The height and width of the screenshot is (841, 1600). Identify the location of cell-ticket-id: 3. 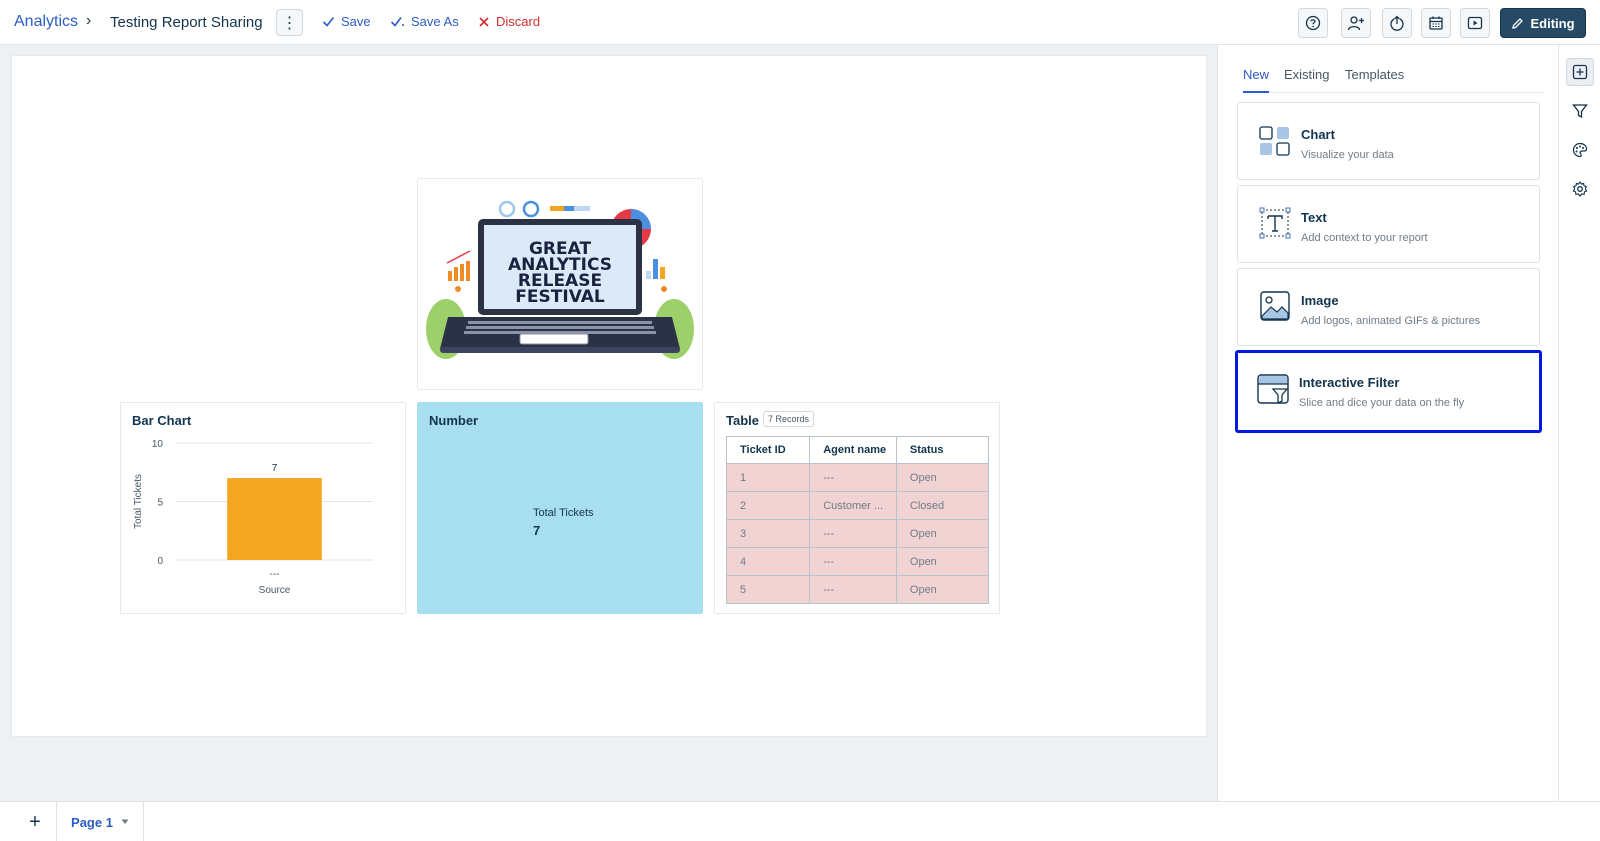
(768, 533).